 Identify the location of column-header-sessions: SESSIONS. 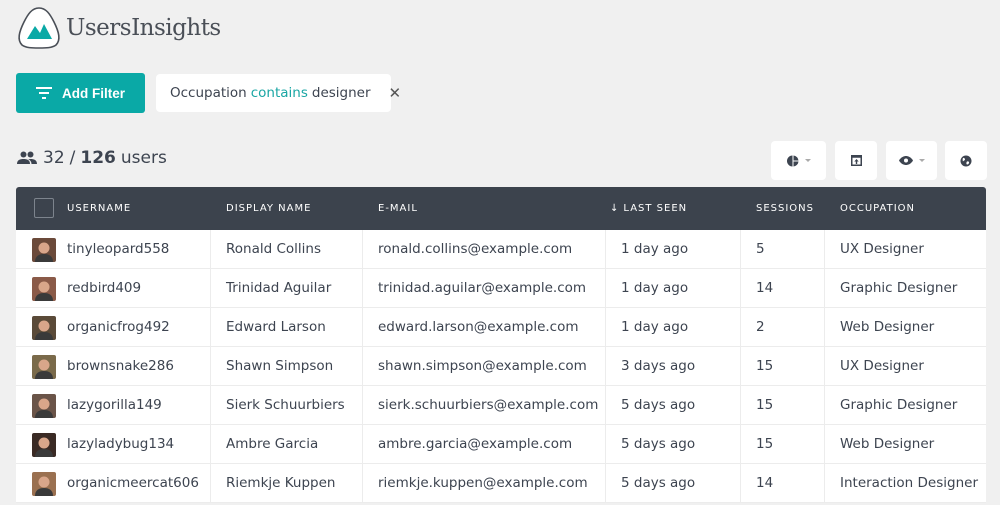
(785, 208).